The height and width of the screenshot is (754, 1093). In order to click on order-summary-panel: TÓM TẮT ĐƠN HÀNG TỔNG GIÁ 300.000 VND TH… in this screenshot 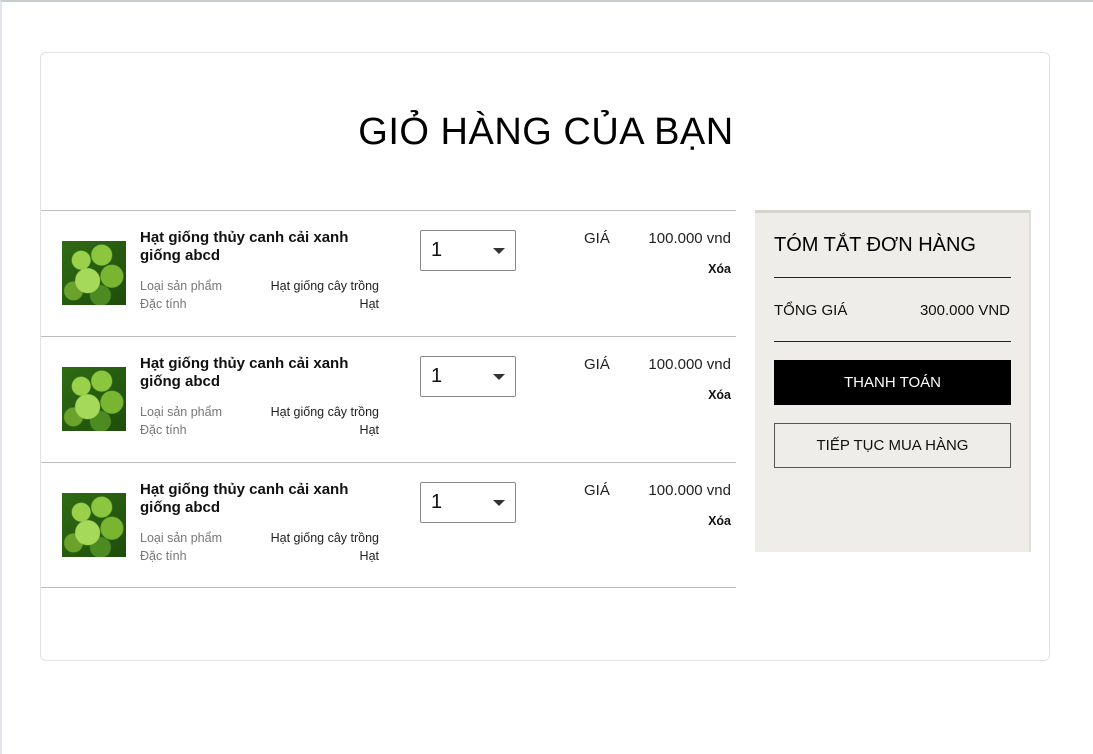, I will do `click(893, 381)`.